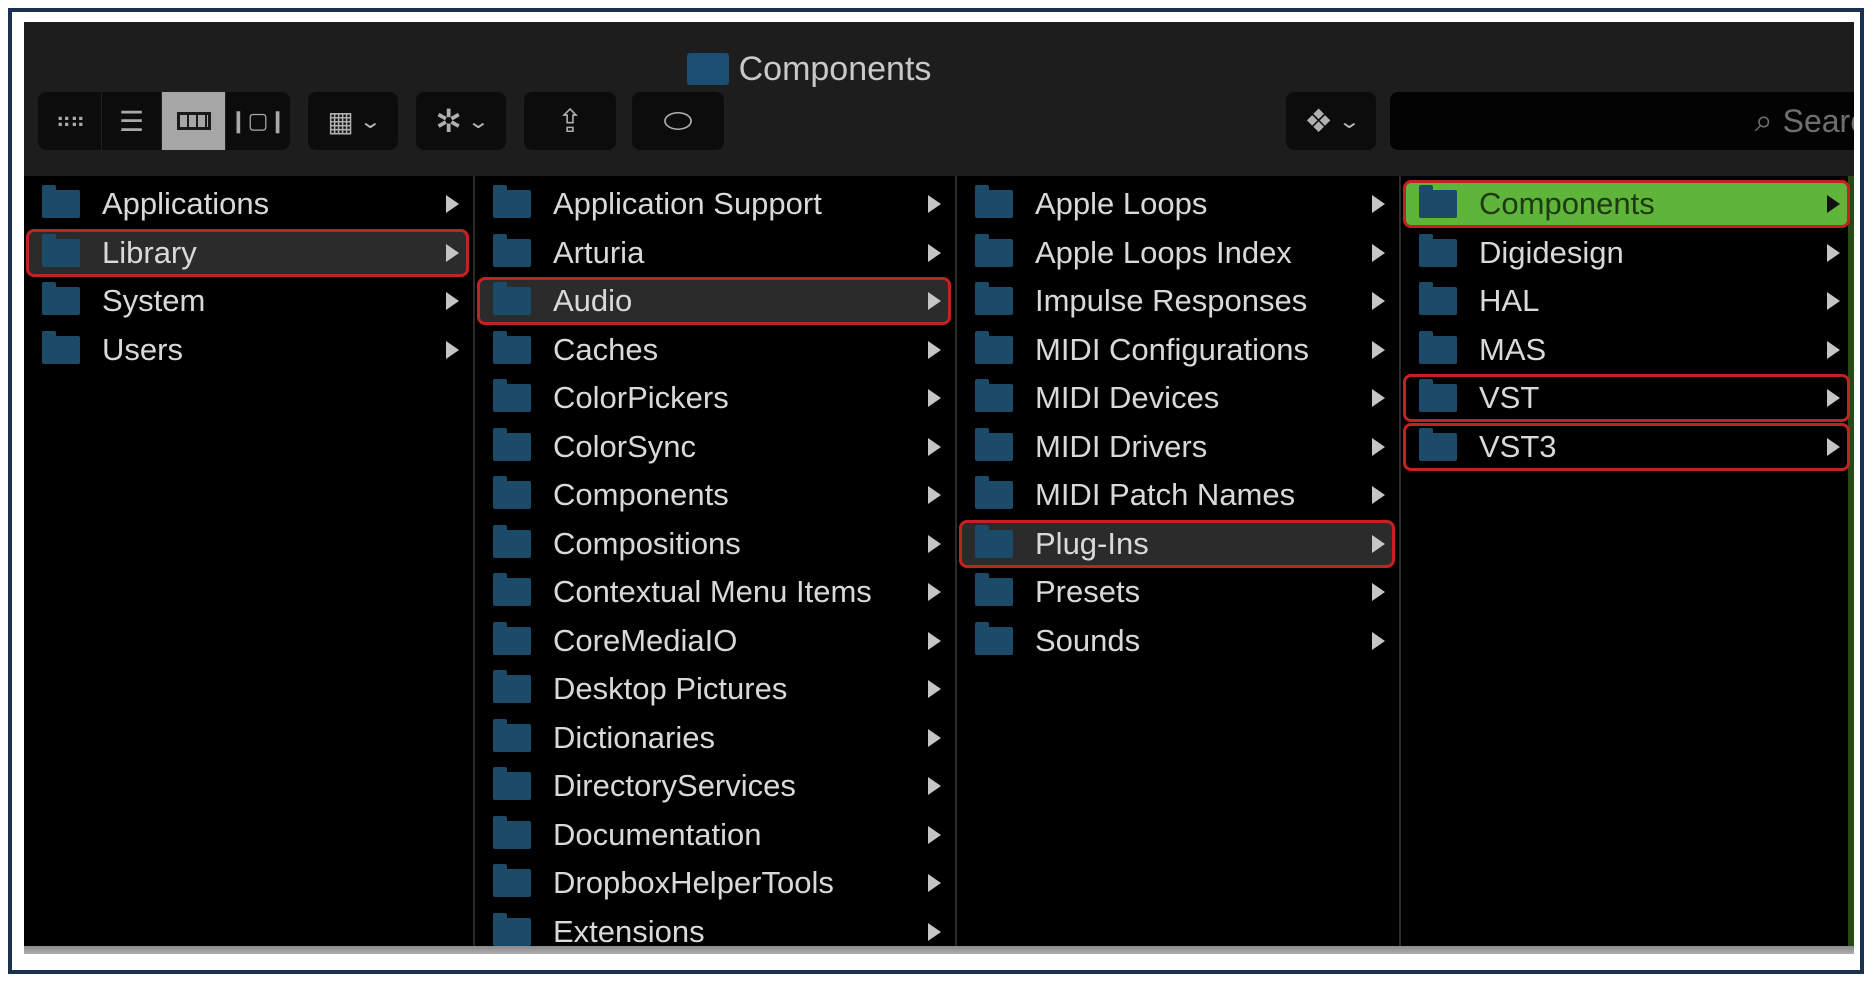 The width and height of the screenshot is (1876, 986). I want to click on window-footer, so click(939, 950).